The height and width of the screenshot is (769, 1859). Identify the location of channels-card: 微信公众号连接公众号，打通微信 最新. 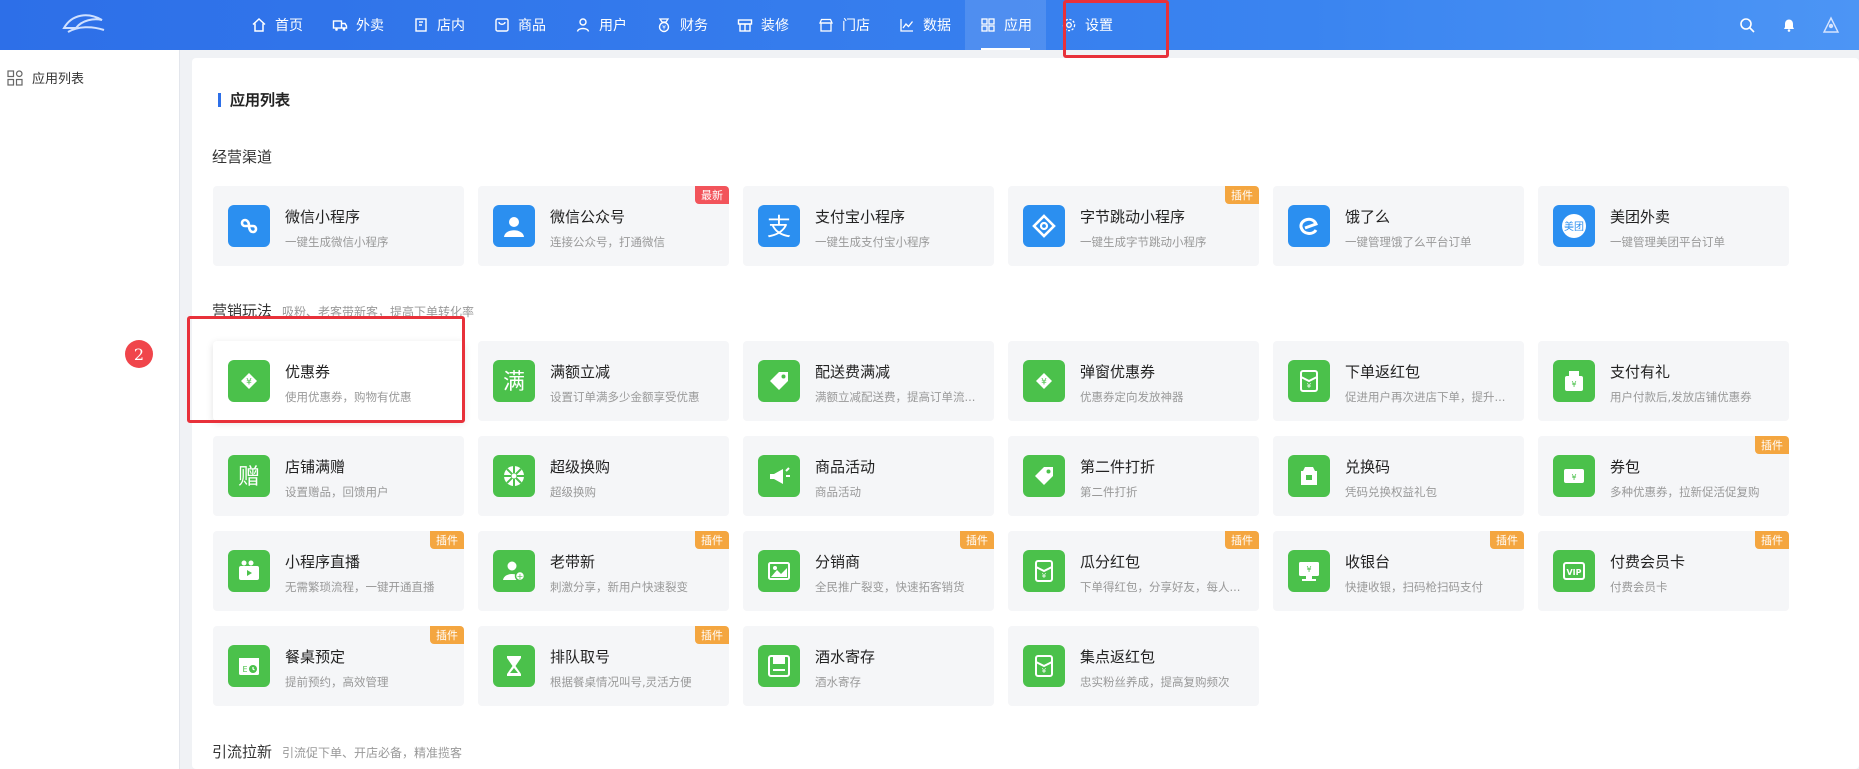
(603, 226).